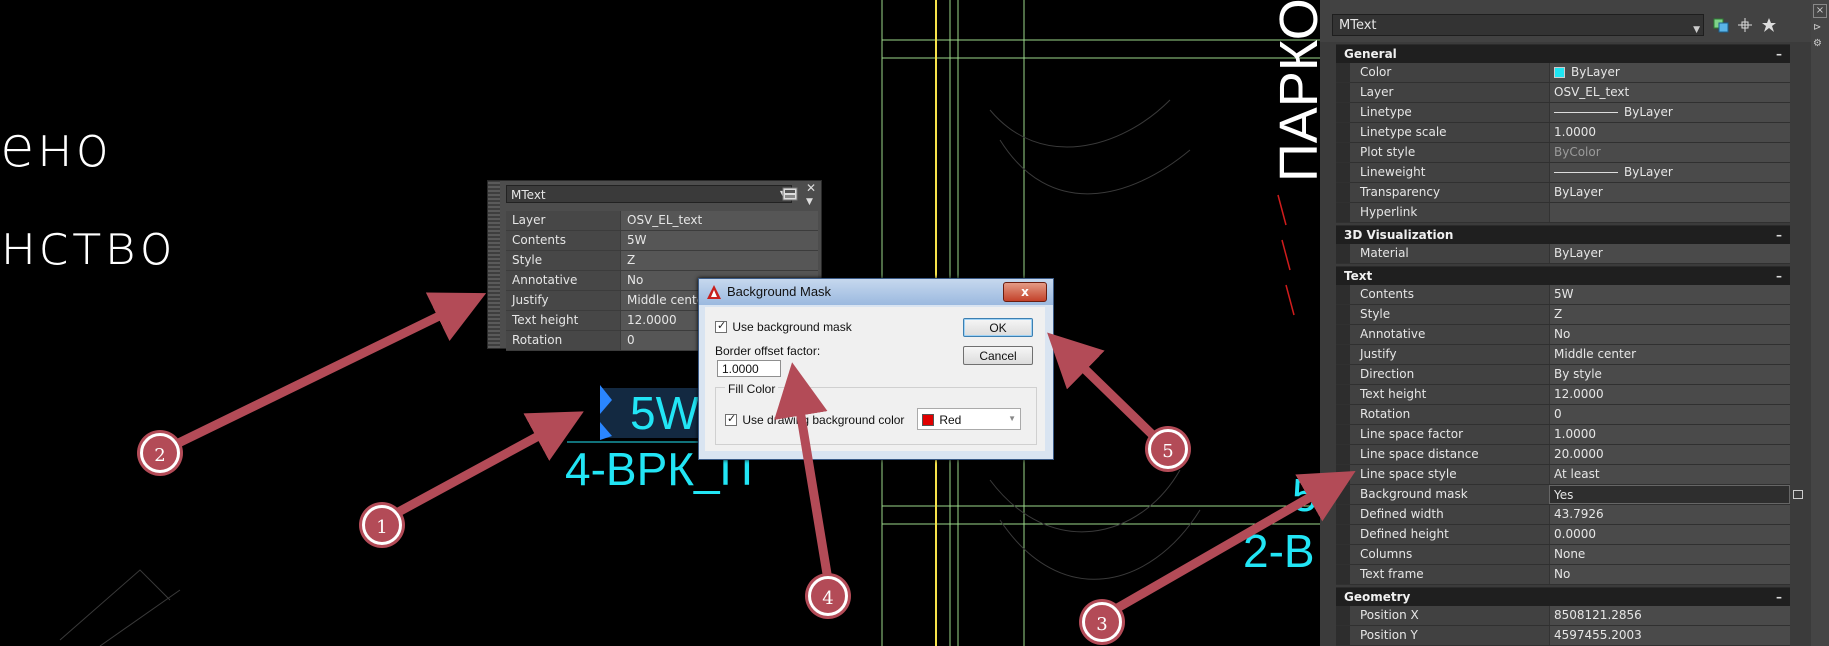  What do you see at coordinates (1102, 622) in the screenshot?
I see `callout-3: 3` at bounding box center [1102, 622].